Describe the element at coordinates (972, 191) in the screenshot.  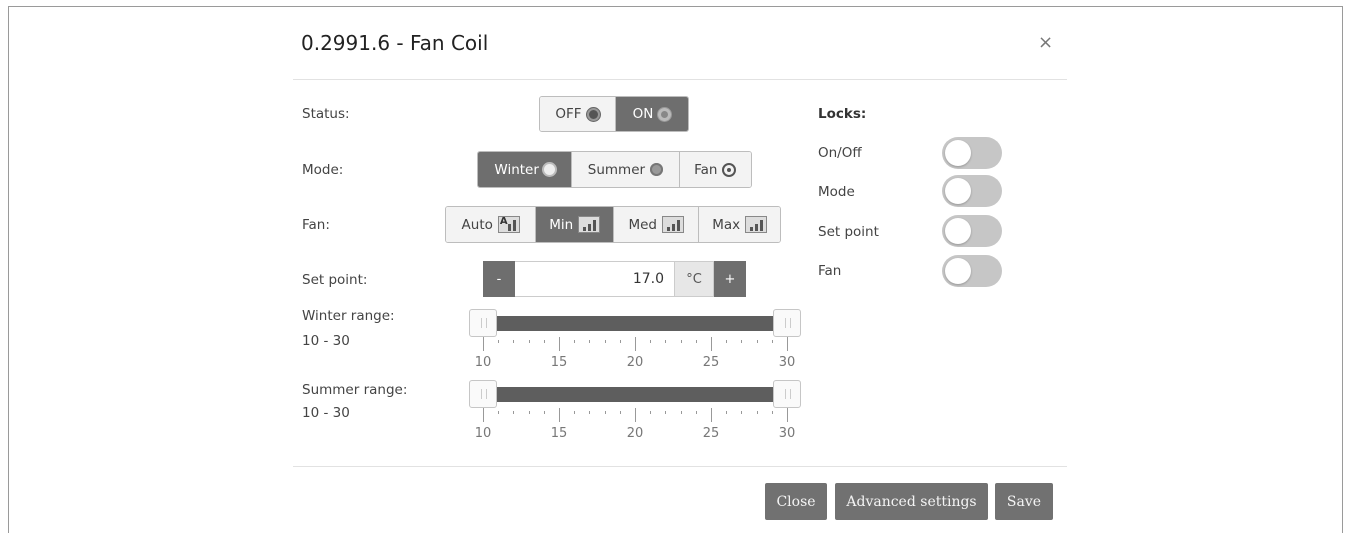
I see `lock-mode-switch` at that location.